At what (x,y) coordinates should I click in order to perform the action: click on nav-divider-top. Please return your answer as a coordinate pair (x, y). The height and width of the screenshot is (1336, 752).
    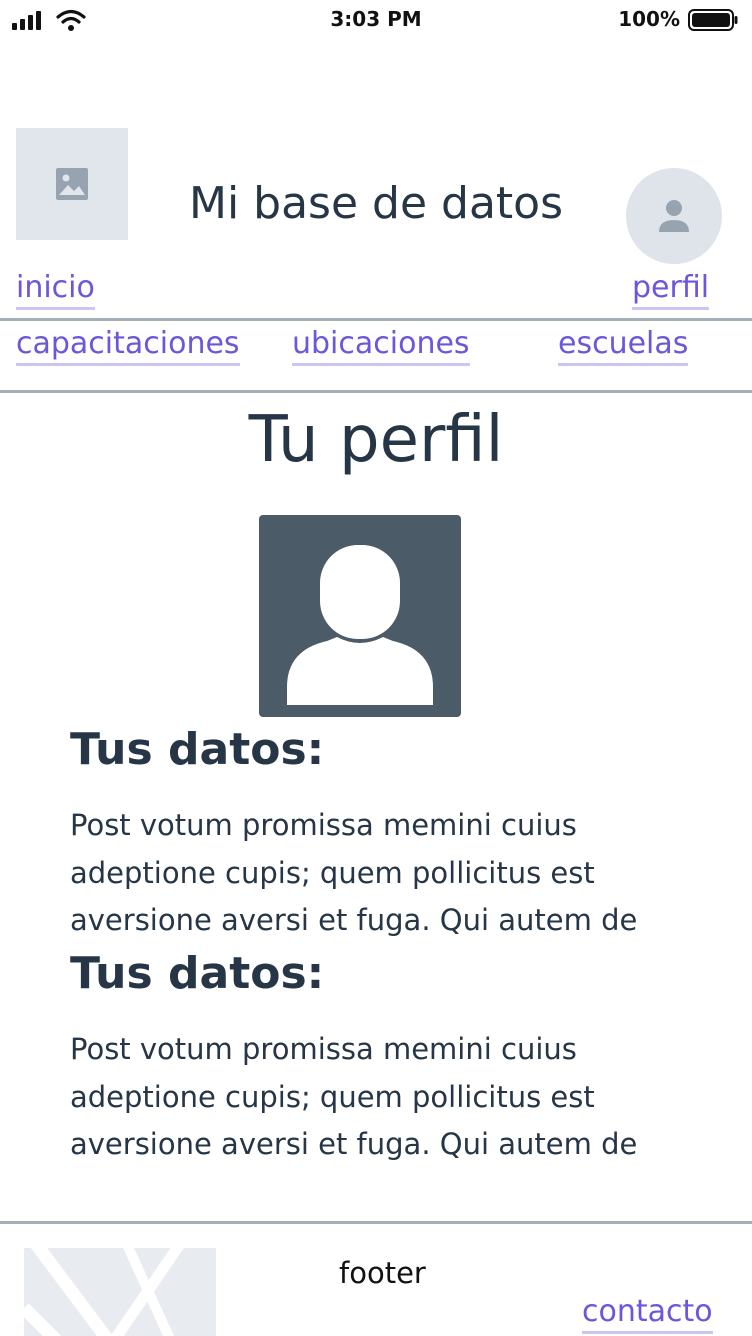
    Looking at the image, I should click on (376, 319).